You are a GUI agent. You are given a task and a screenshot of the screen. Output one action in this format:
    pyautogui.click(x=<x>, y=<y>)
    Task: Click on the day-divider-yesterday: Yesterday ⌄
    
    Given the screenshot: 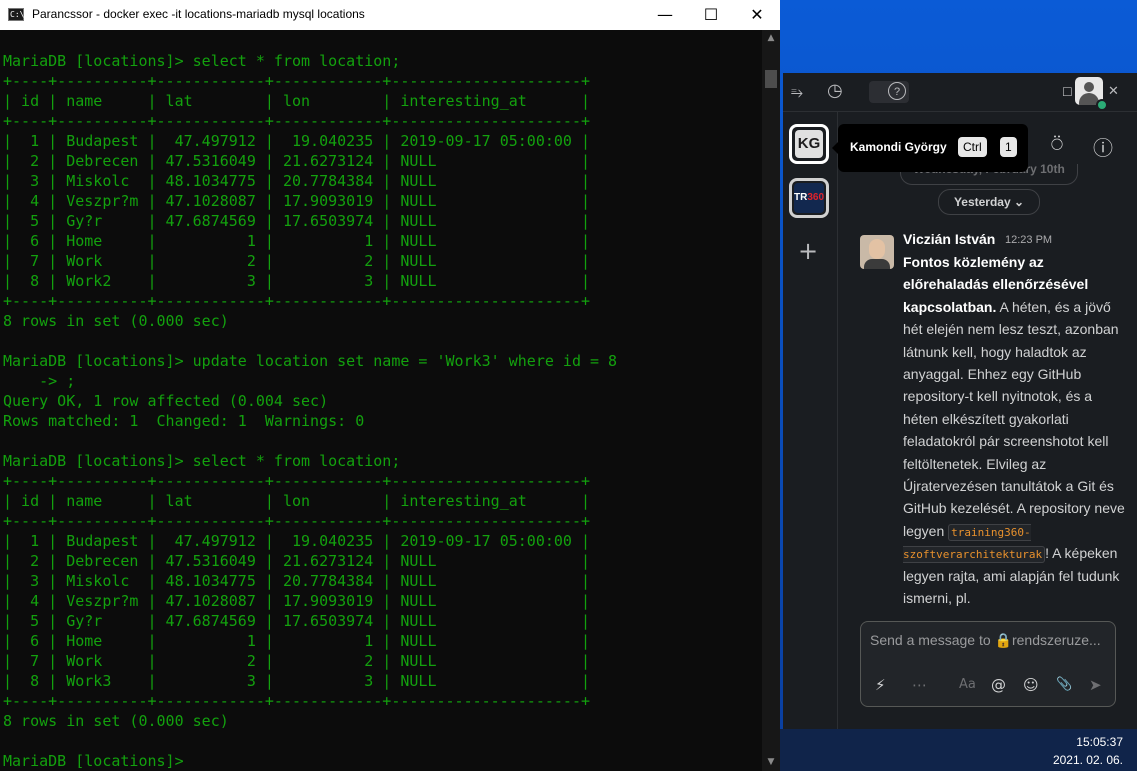 What is the action you would take?
    pyautogui.click(x=989, y=202)
    